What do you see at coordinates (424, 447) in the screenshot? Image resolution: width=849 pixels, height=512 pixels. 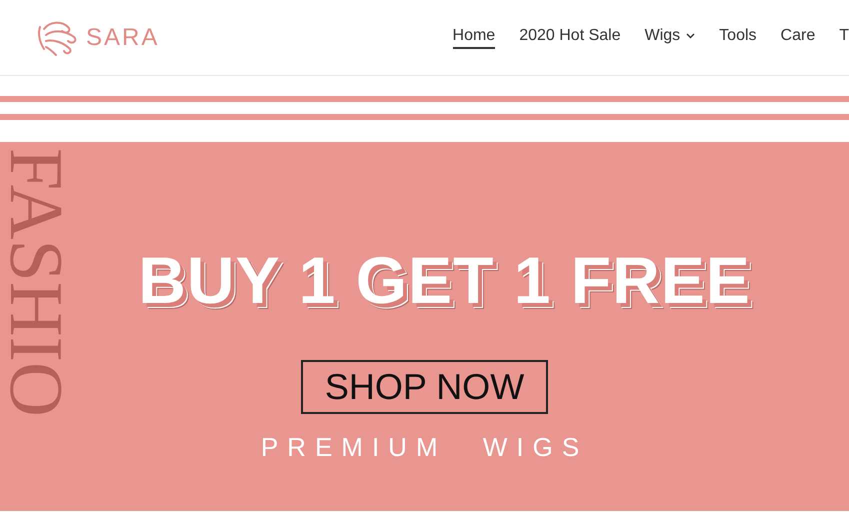 I see `tagline: PREMIUM WIGS` at bounding box center [424, 447].